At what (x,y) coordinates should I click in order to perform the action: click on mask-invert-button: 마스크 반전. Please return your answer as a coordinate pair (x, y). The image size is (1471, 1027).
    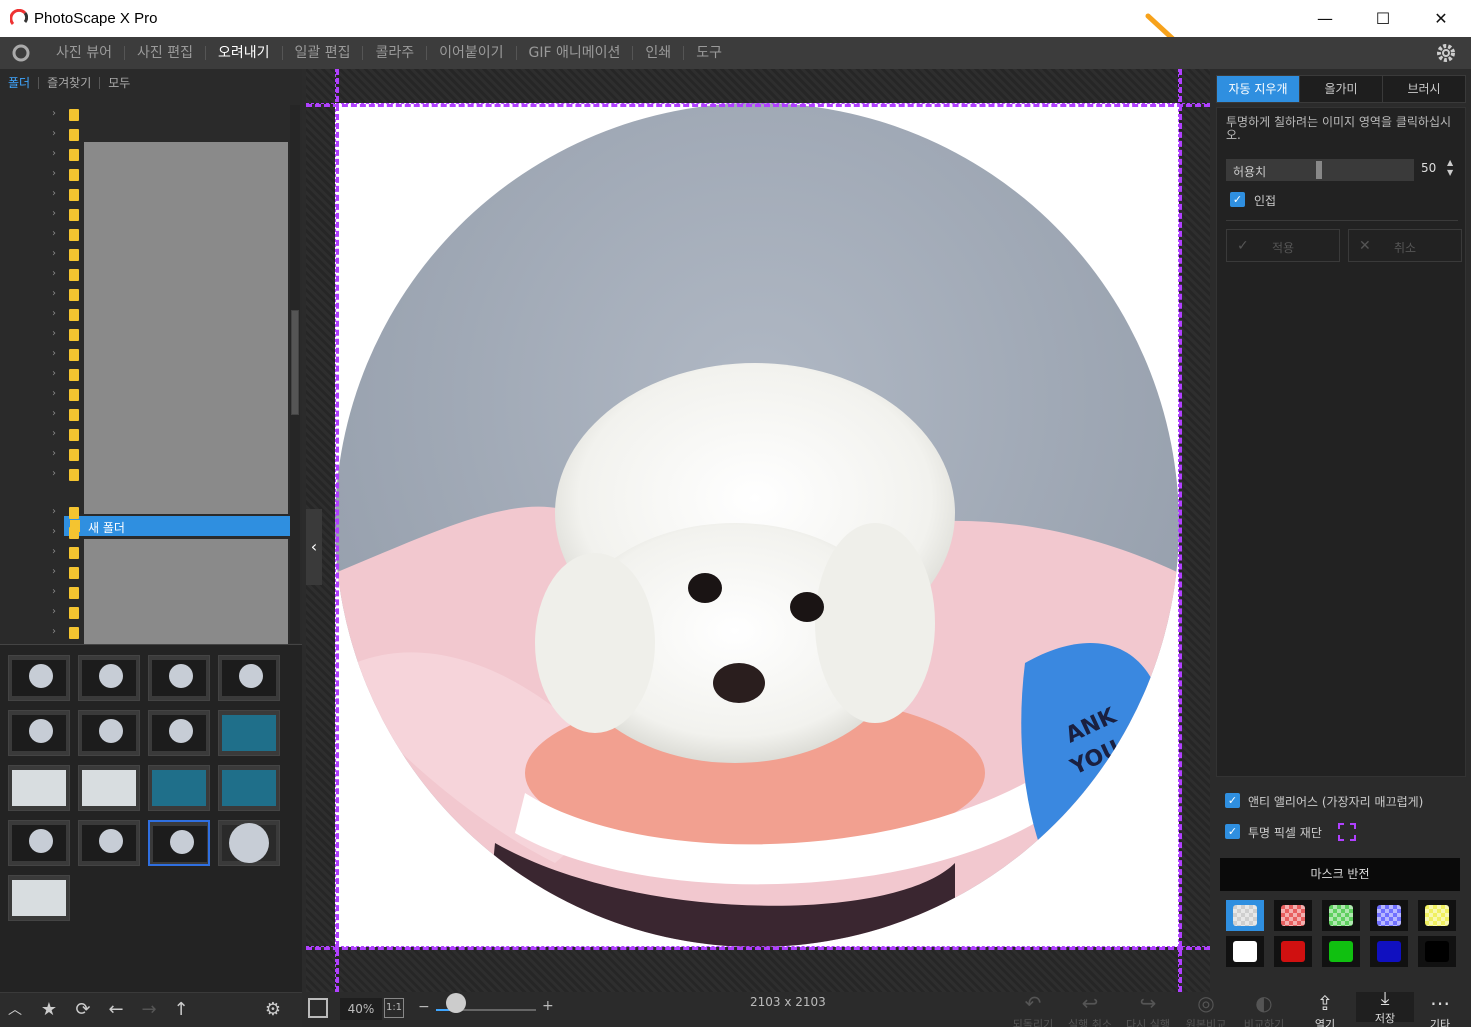
    Looking at the image, I should click on (1340, 874).